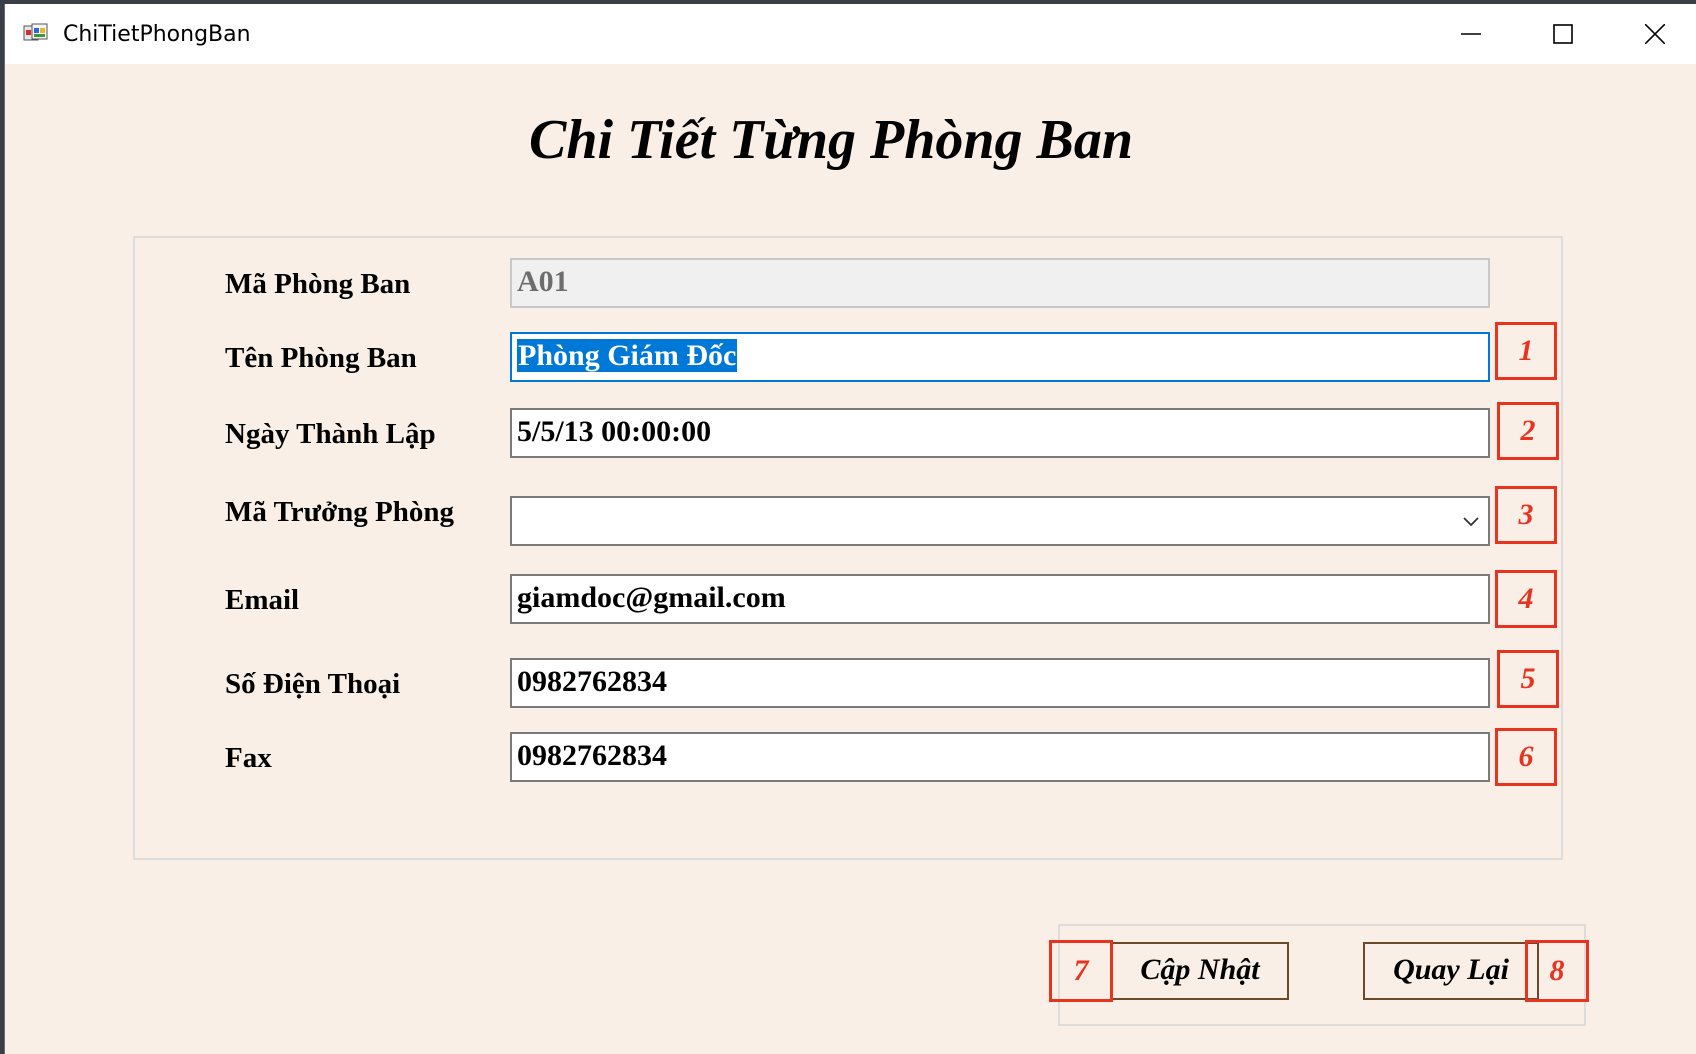 The width and height of the screenshot is (1696, 1054). I want to click on so-dien-thoai-field: 0982762834, so click(1000, 683).